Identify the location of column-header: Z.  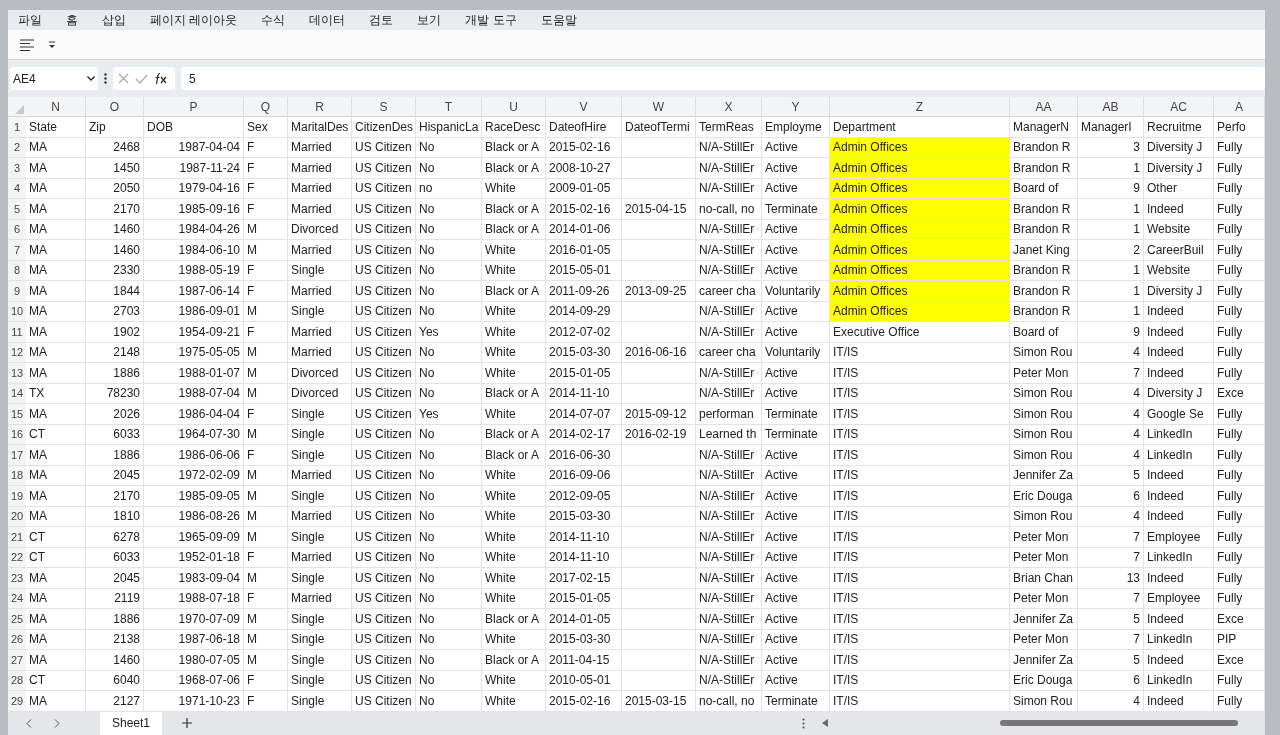
(920, 106).